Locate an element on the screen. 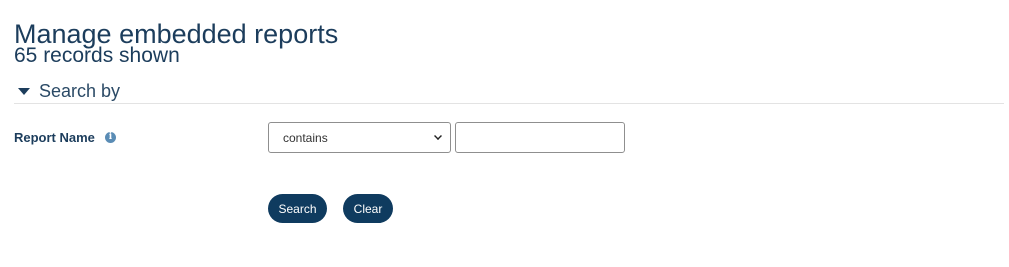  report-name-operator-select: contains is located at coordinates (359, 137).